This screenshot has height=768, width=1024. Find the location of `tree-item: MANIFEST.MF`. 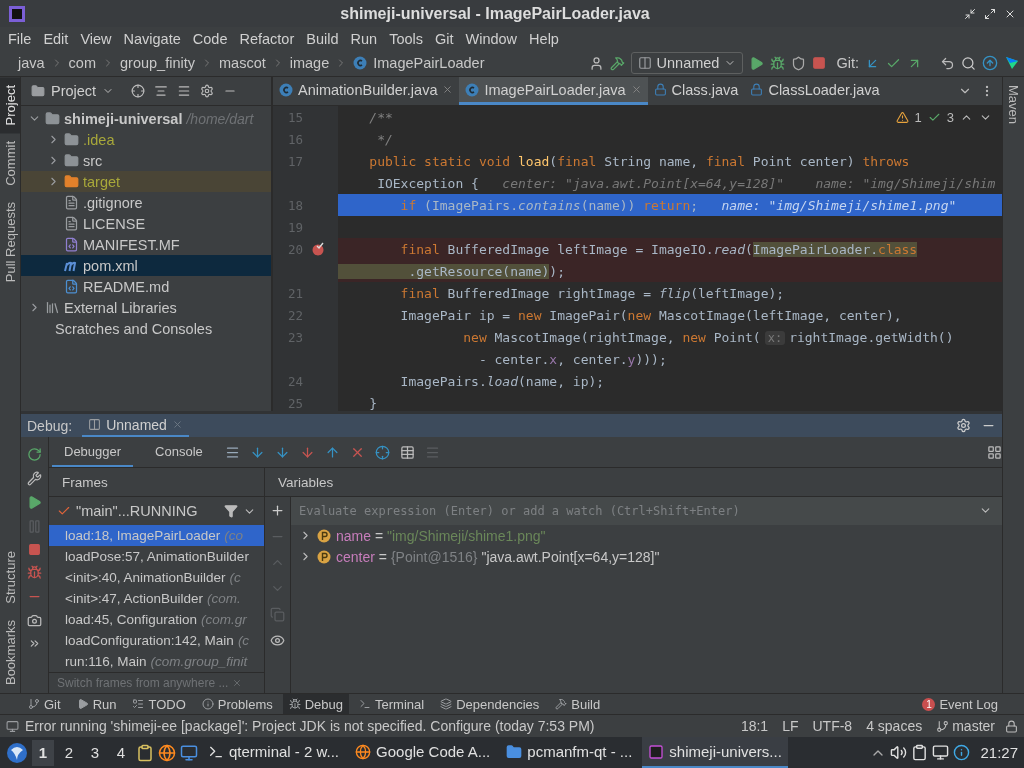

tree-item: MANIFEST.MF is located at coordinates (146, 244).